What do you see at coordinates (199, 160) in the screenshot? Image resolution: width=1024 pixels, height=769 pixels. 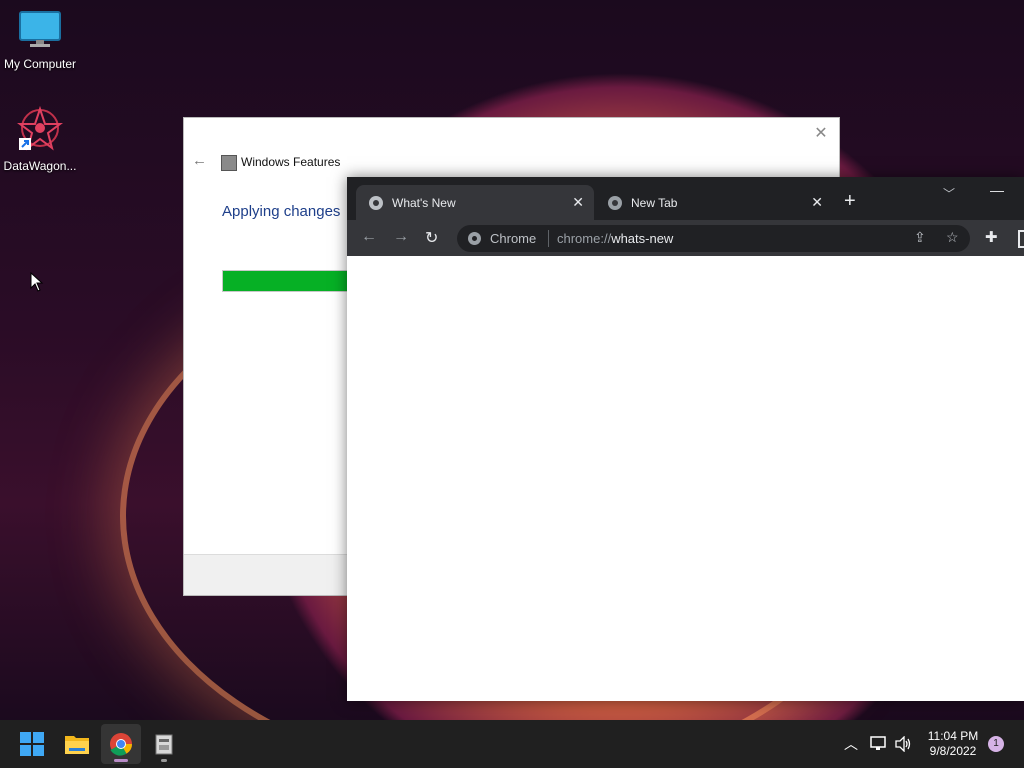 I see `back-arrow-icon: ←` at bounding box center [199, 160].